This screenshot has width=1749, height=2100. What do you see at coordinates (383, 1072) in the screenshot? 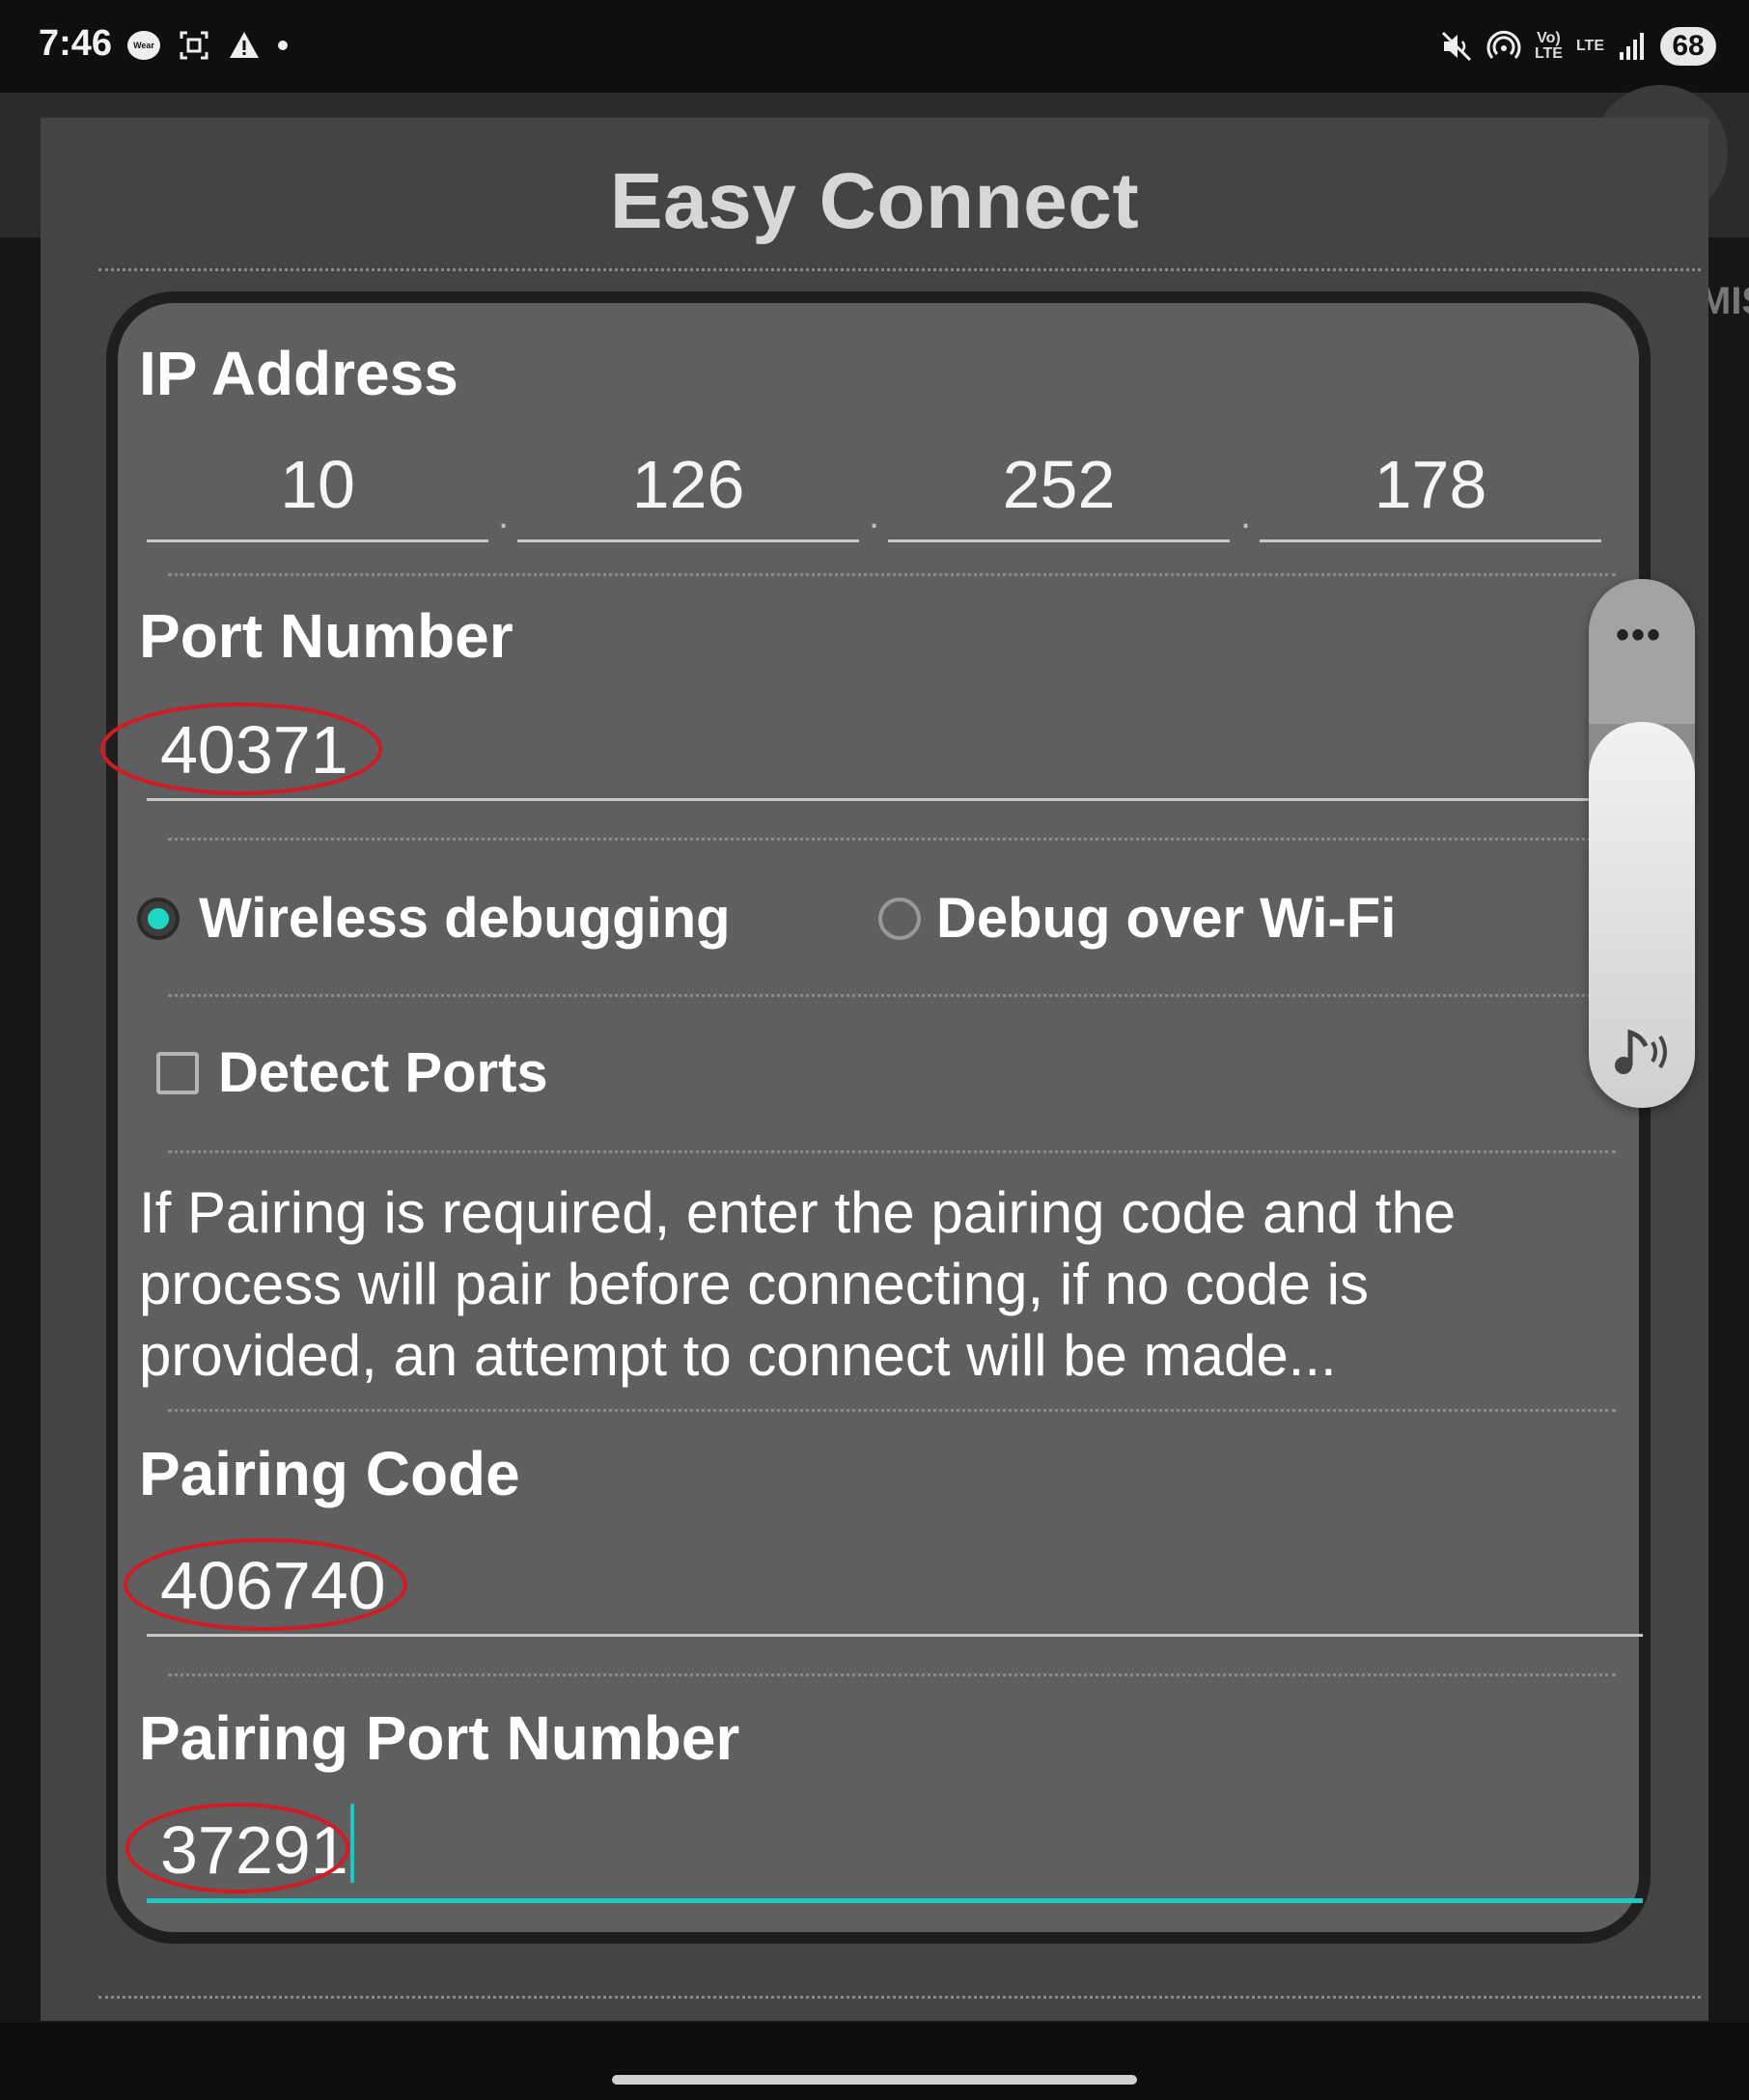
I see `detect-ports-label: Detect Ports` at bounding box center [383, 1072].